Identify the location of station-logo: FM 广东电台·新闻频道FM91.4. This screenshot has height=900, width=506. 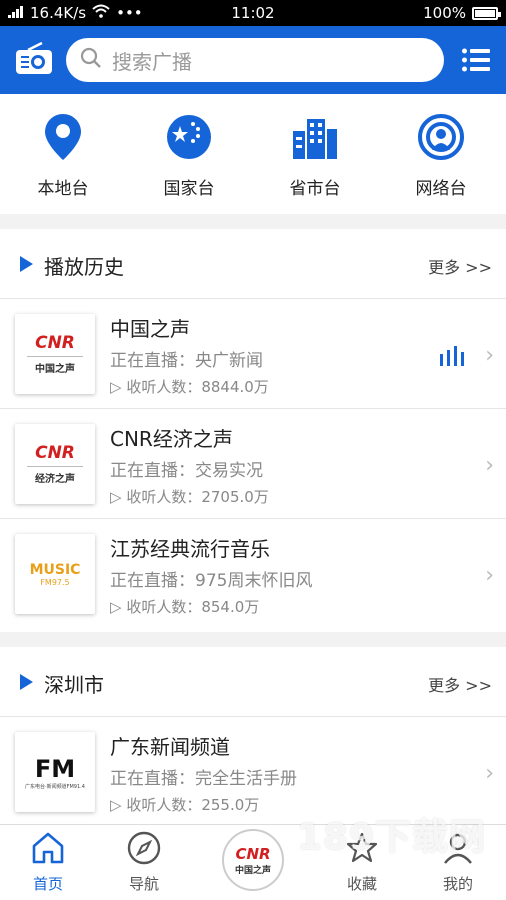
(55, 772).